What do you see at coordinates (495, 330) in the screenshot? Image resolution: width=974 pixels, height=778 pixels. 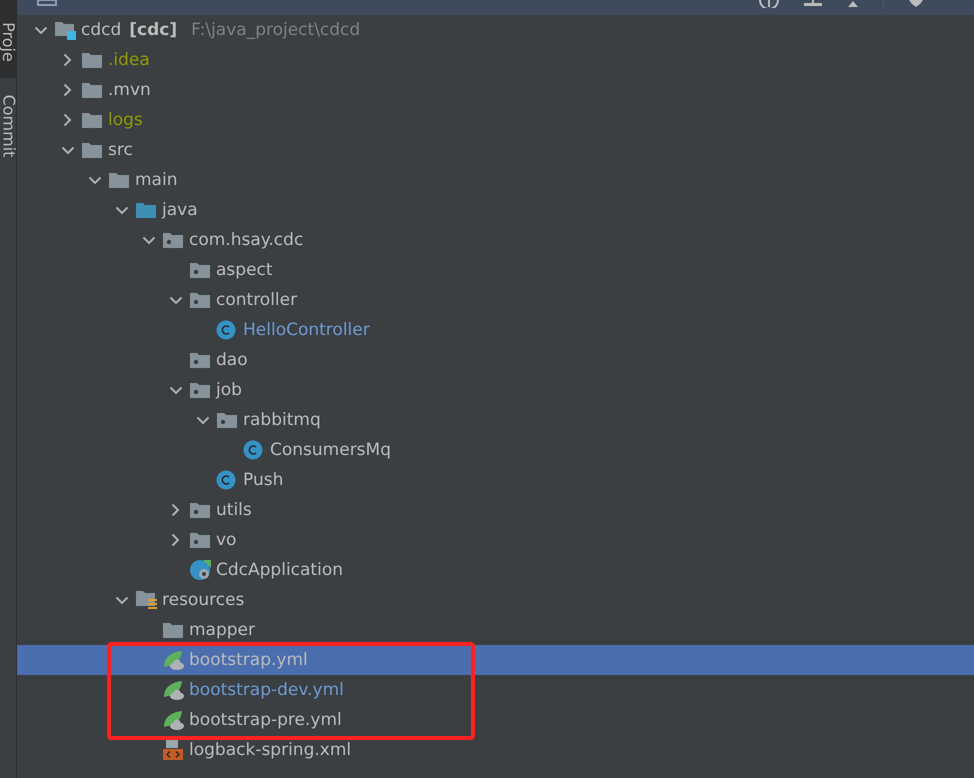 I see `tree-row: HelloController` at bounding box center [495, 330].